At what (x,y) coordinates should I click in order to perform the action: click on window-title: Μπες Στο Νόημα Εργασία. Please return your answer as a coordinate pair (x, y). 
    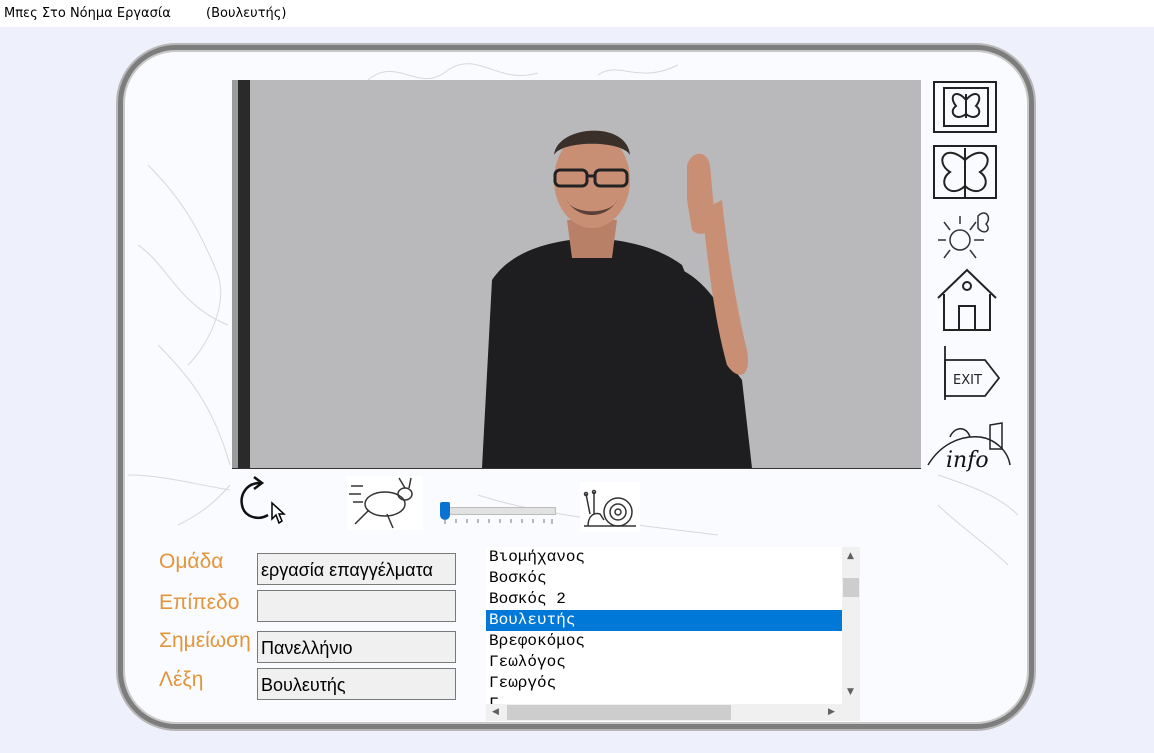
    Looking at the image, I should click on (87, 13).